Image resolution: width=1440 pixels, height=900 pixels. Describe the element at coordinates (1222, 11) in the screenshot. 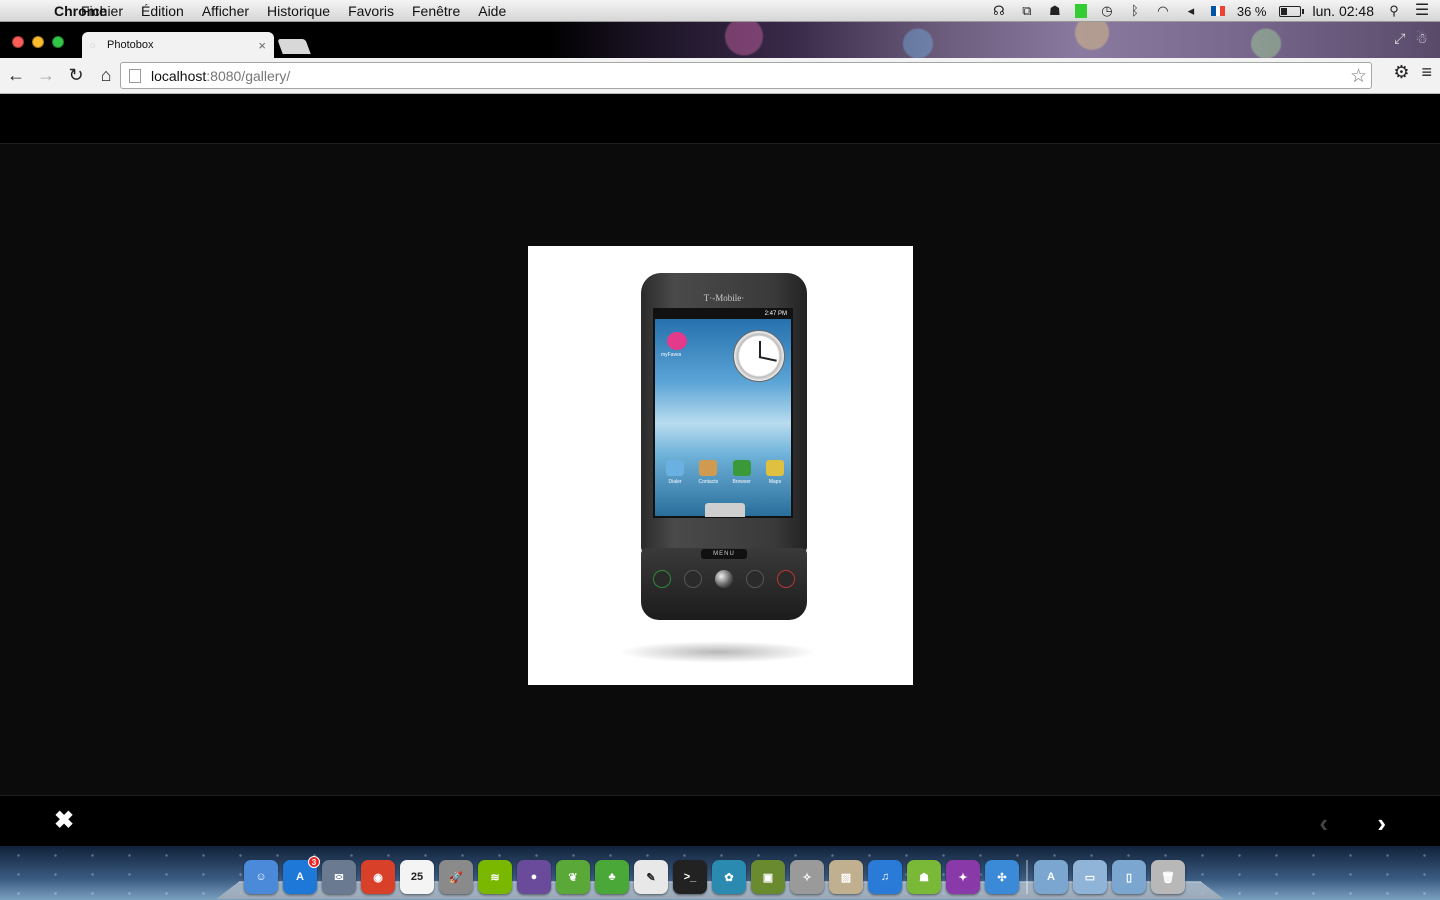

I see `flag-stripe-red` at that location.